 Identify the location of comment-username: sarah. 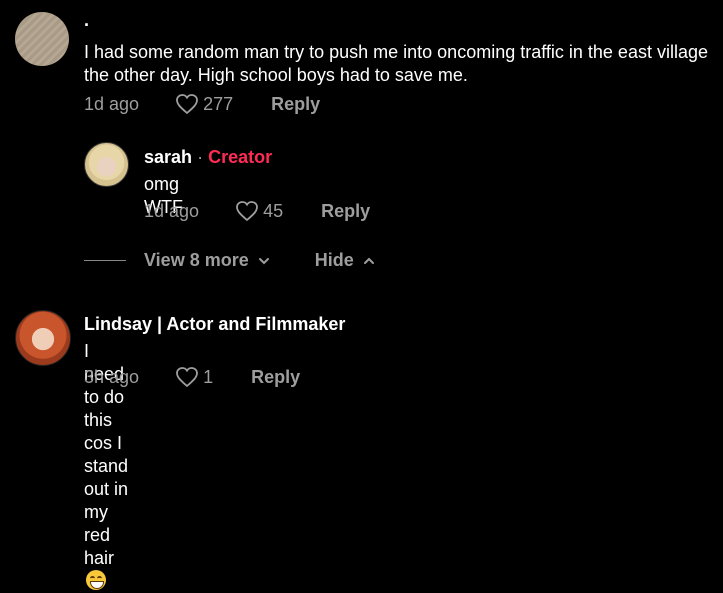
(168, 157).